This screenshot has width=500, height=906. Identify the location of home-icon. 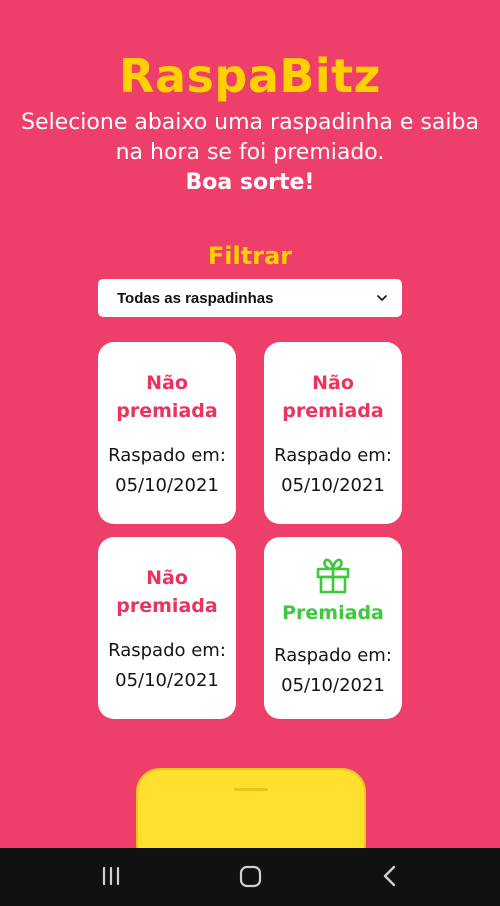
(251, 877).